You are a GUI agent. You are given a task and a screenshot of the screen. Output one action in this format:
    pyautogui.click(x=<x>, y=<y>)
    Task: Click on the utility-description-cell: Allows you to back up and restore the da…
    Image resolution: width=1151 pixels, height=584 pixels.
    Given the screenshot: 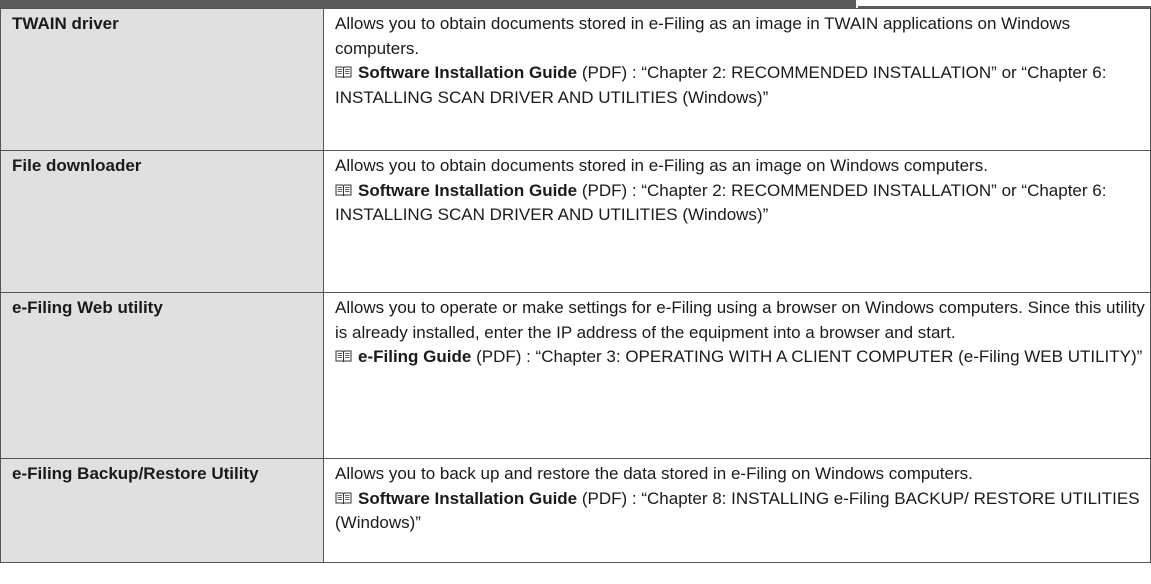 What is the action you would take?
    pyautogui.click(x=737, y=510)
    